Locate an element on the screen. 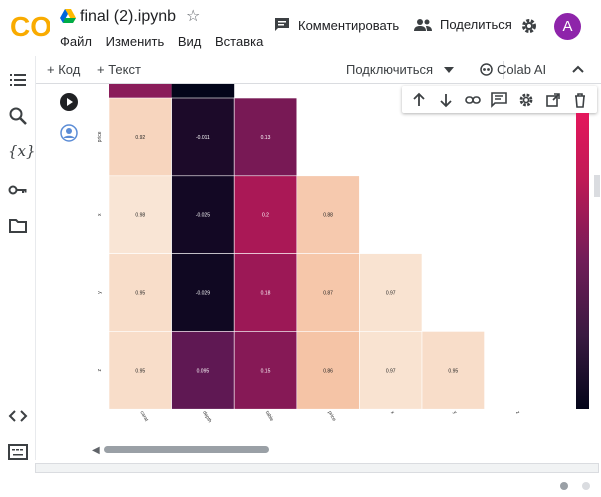 This screenshot has height=497, width=601. heatmap-y-labels: price x y z is located at coordinates (100, 251).